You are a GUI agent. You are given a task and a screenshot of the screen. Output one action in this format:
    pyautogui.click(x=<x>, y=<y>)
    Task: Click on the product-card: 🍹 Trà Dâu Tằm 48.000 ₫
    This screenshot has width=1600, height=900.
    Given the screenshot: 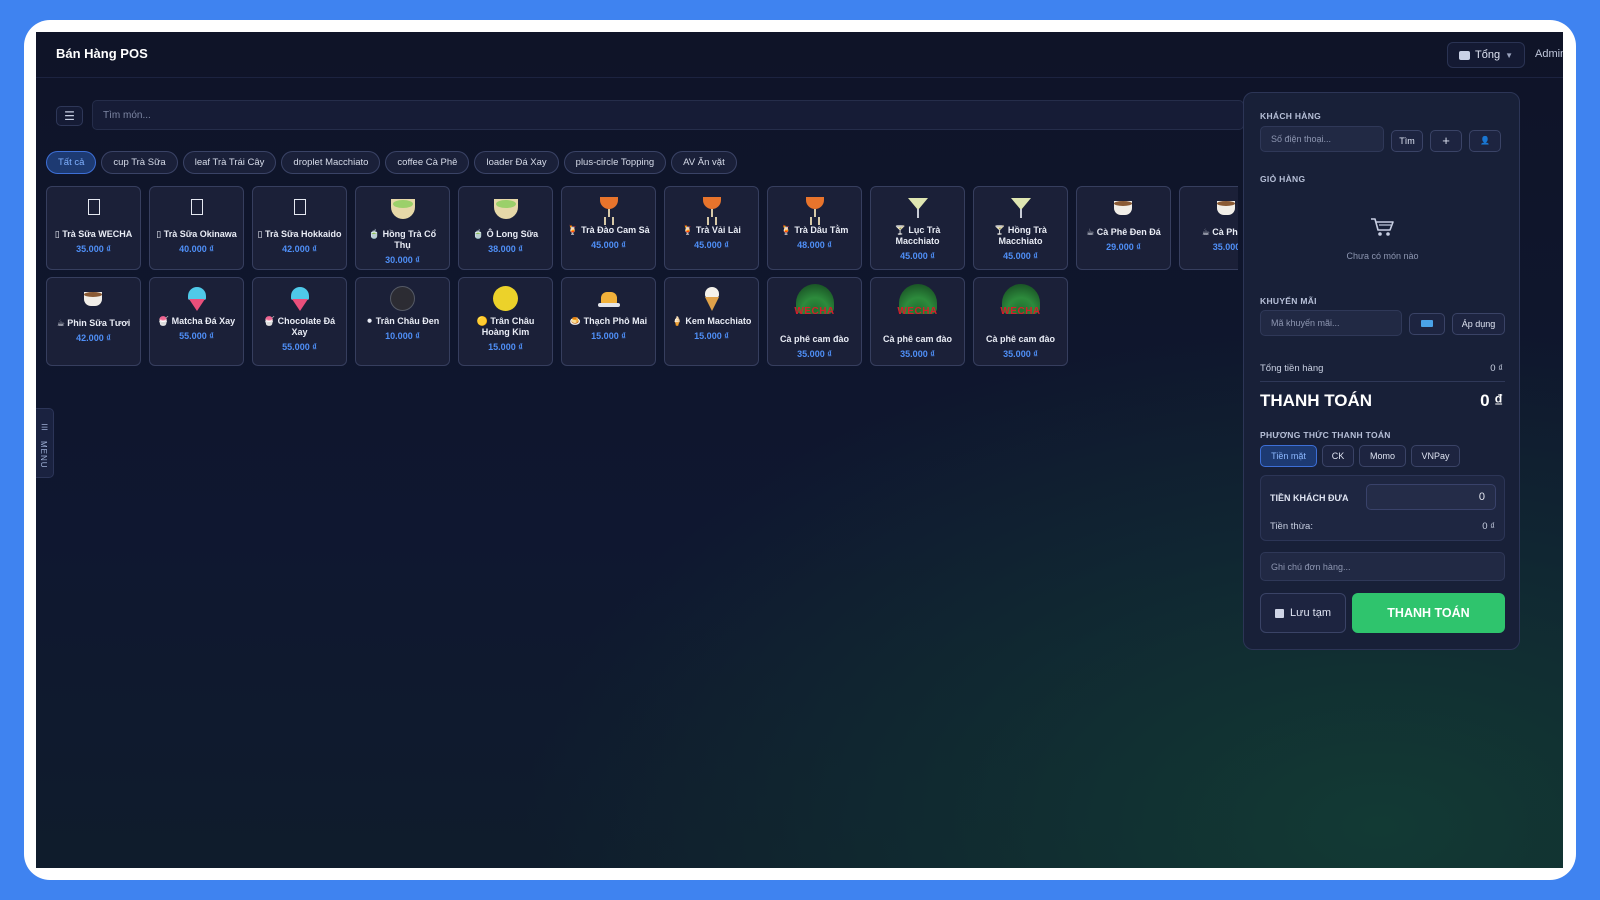 What is the action you would take?
    pyautogui.click(x=814, y=228)
    